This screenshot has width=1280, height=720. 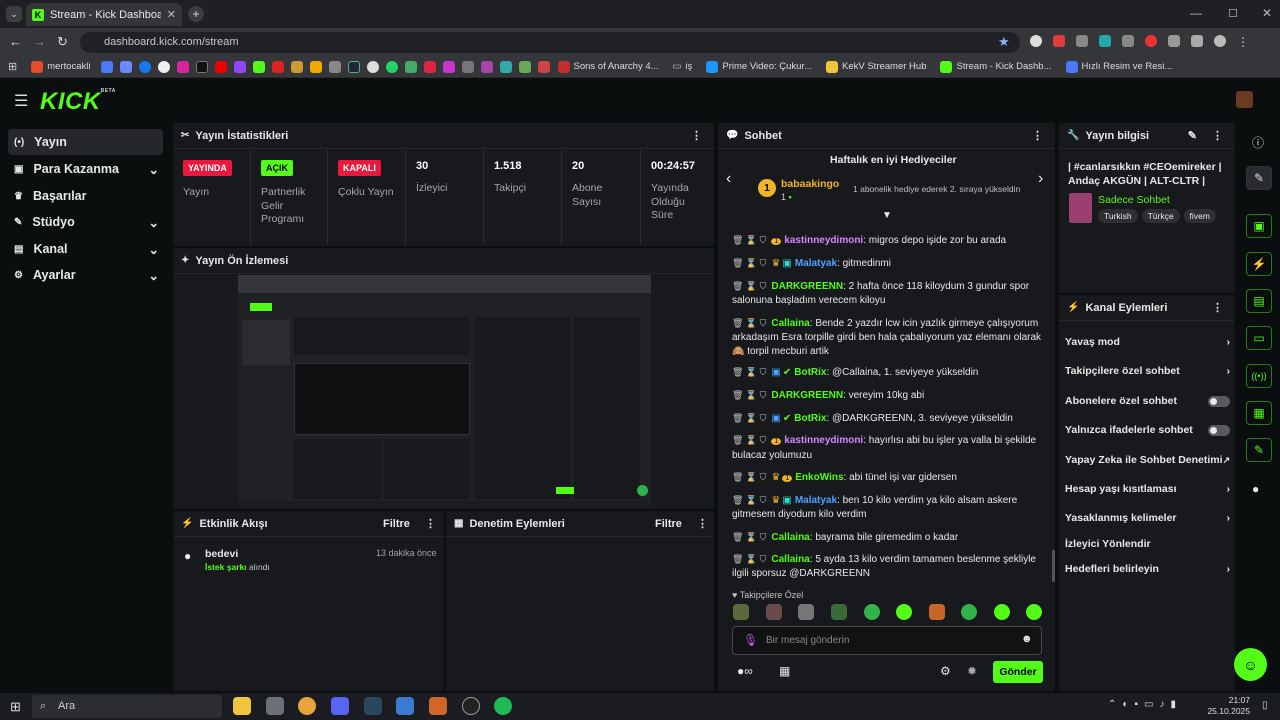 What do you see at coordinates (340, 706) in the screenshot?
I see `discord-icon` at bounding box center [340, 706].